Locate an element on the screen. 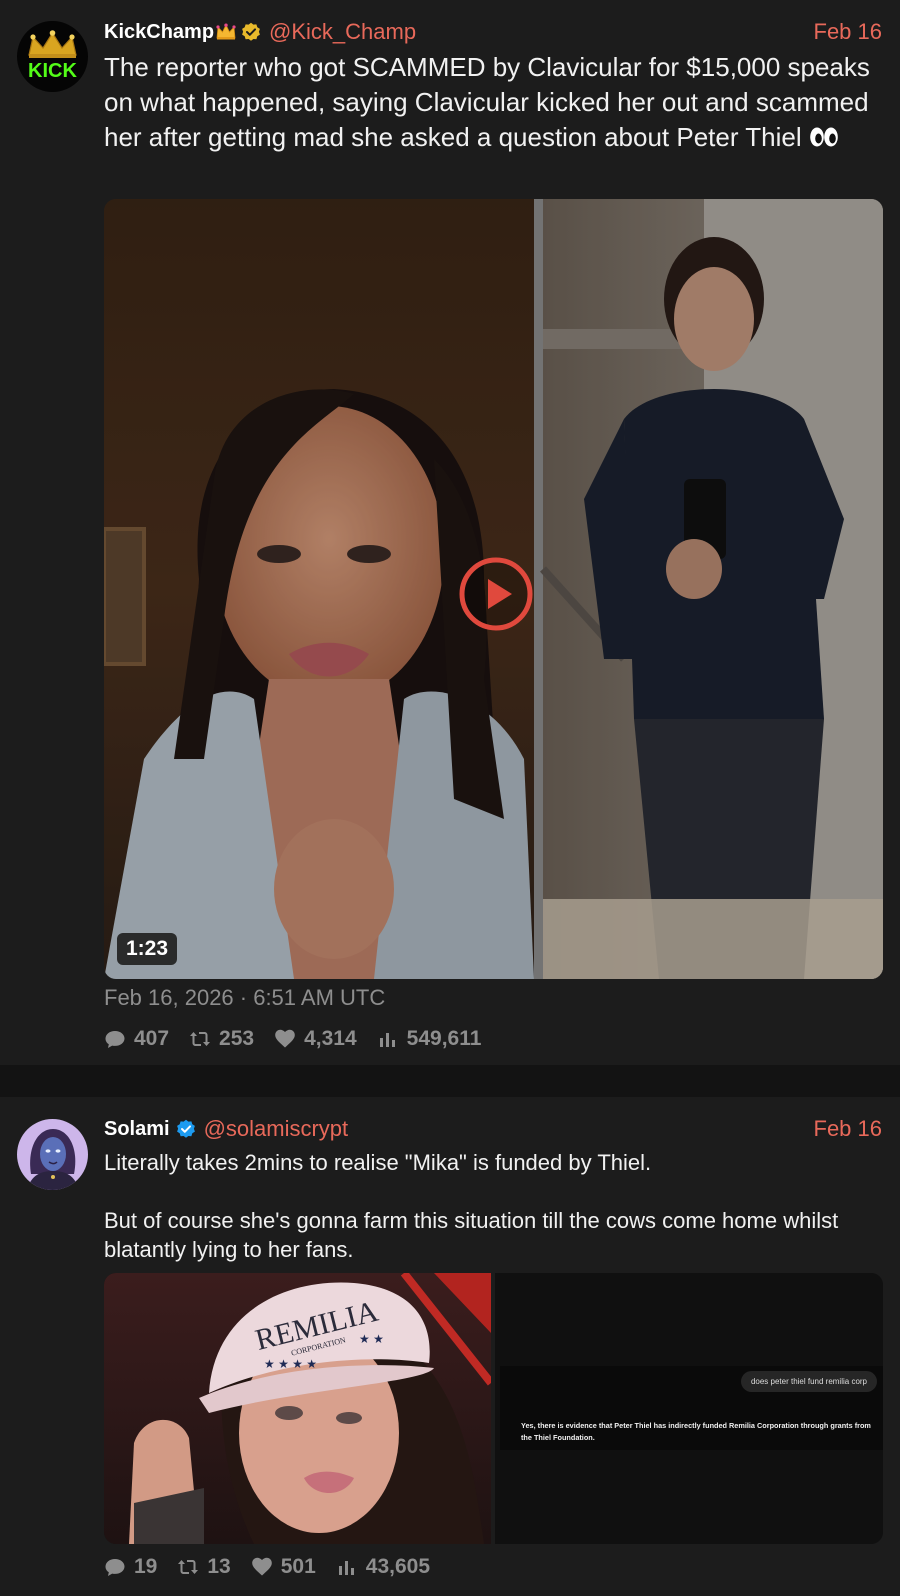 The height and width of the screenshot is (1596, 900). avatar-kickchamp: KICK is located at coordinates (52, 56).